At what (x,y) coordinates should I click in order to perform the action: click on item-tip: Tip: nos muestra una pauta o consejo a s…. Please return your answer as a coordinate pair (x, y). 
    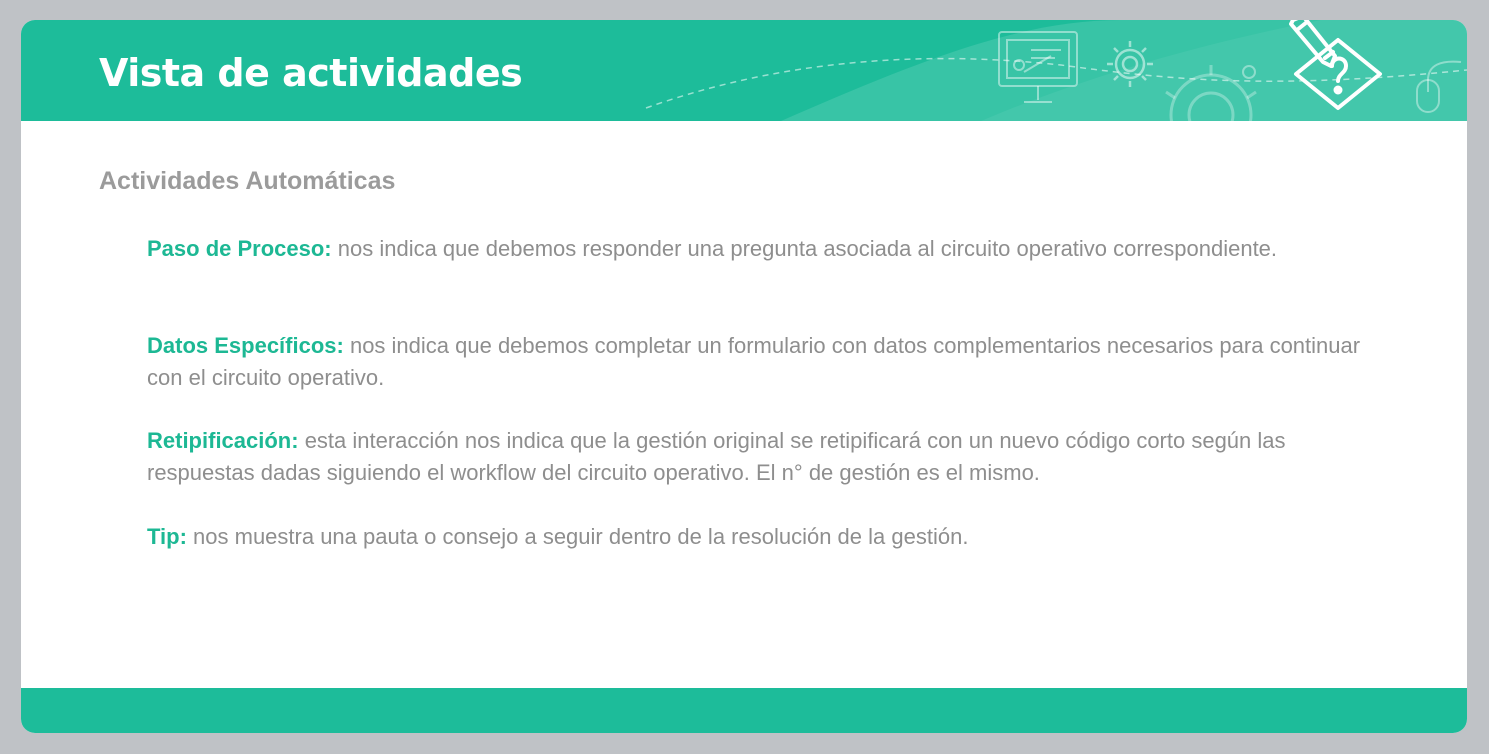
    Looking at the image, I should click on (767, 537).